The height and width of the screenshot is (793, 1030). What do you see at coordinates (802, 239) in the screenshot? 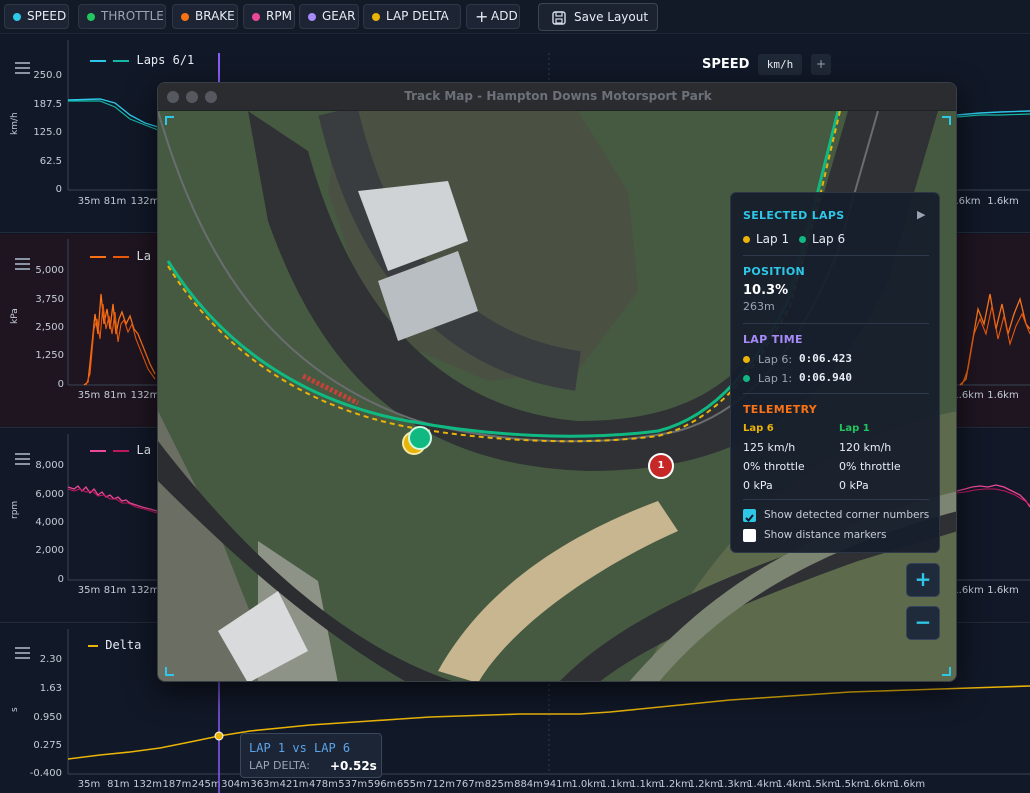
I see `lap6-dot-icon` at bounding box center [802, 239].